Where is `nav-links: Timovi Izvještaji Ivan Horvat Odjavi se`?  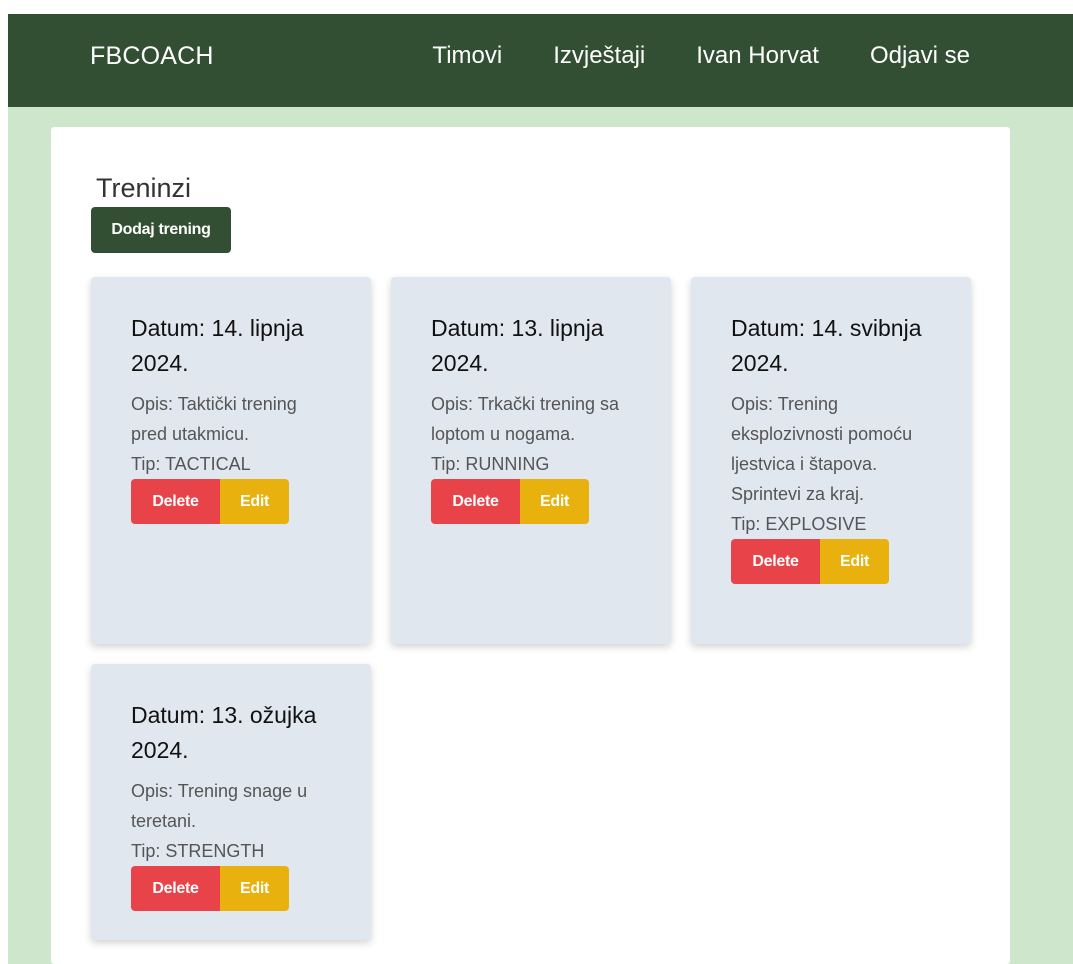
nav-links: Timovi Izvještaji Ivan Horvat Odjavi se is located at coordinates (701, 56).